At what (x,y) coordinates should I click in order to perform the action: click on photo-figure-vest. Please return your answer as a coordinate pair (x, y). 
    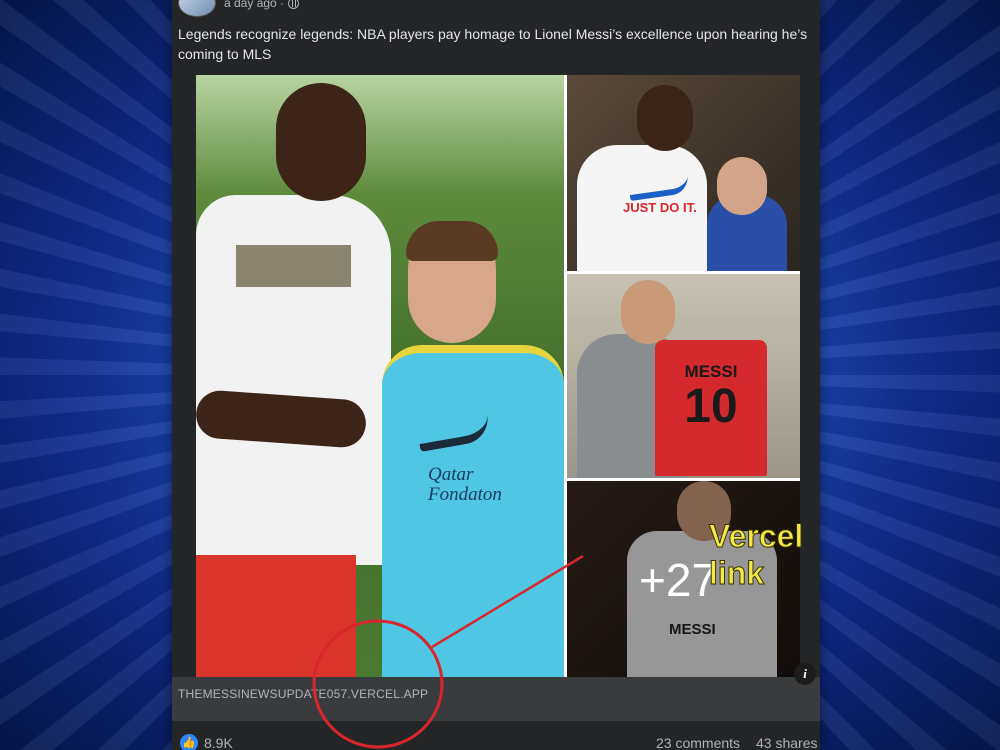
    Looking at the image, I should click on (473, 511).